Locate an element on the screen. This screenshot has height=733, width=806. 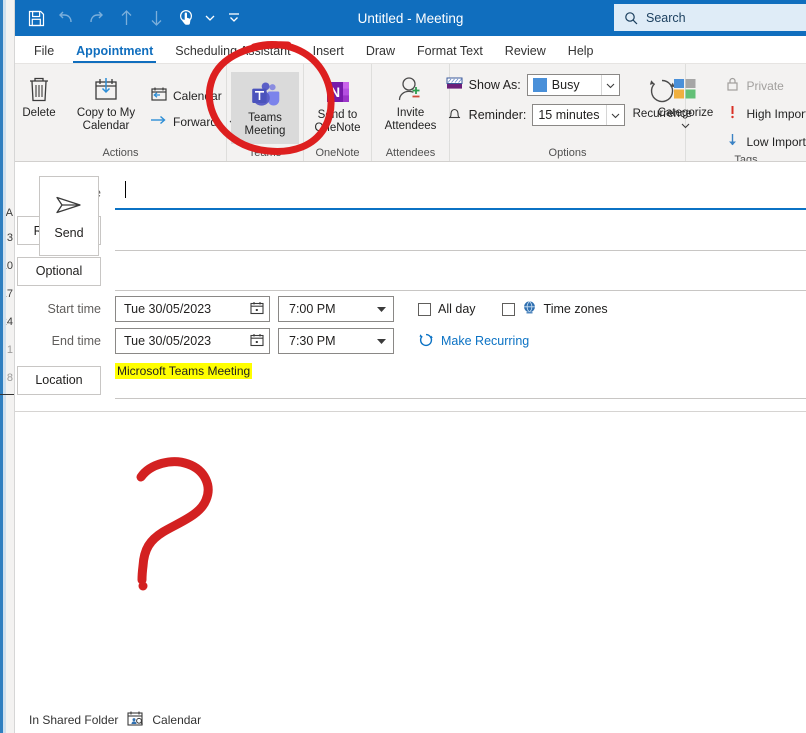
invite-attendees-button: Invite Attendees is located at coordinates (411, 103).